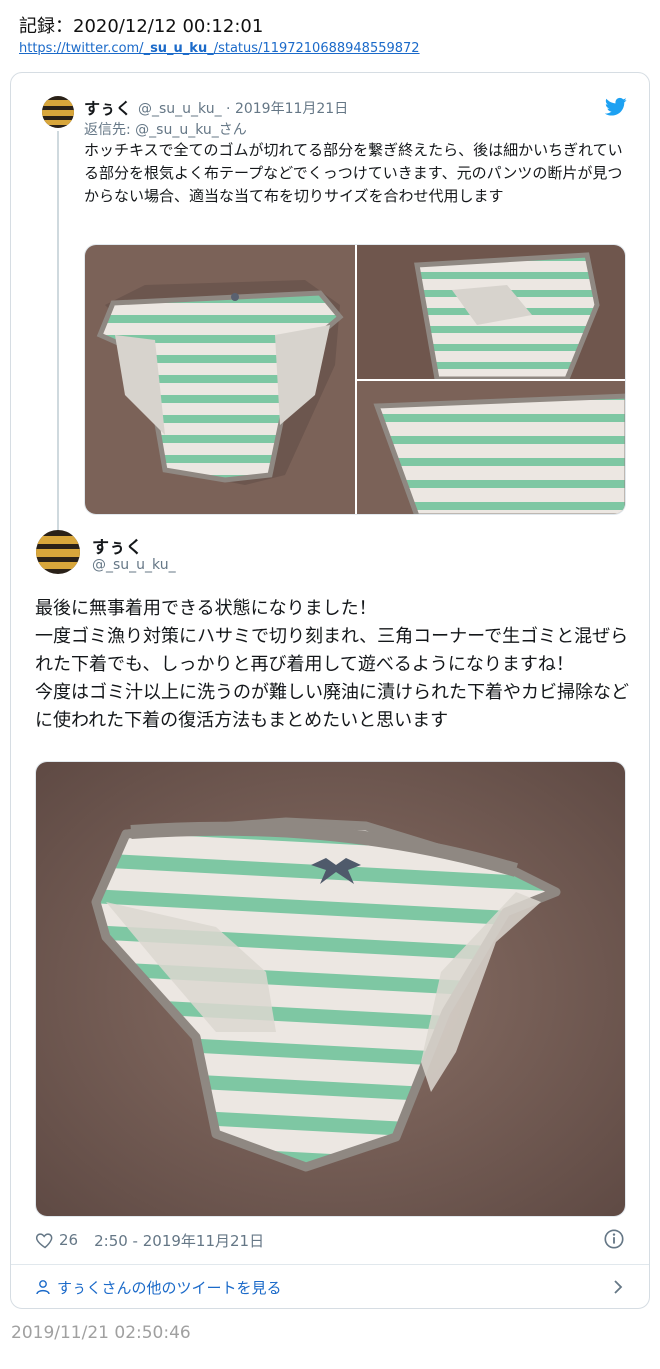 Image resolution: width=660 pixels, height=1369 pixels. Describe the element at coordinates (134, 565) in the screenshot. I see `author-handle: @_su_u_ku_` at that location.